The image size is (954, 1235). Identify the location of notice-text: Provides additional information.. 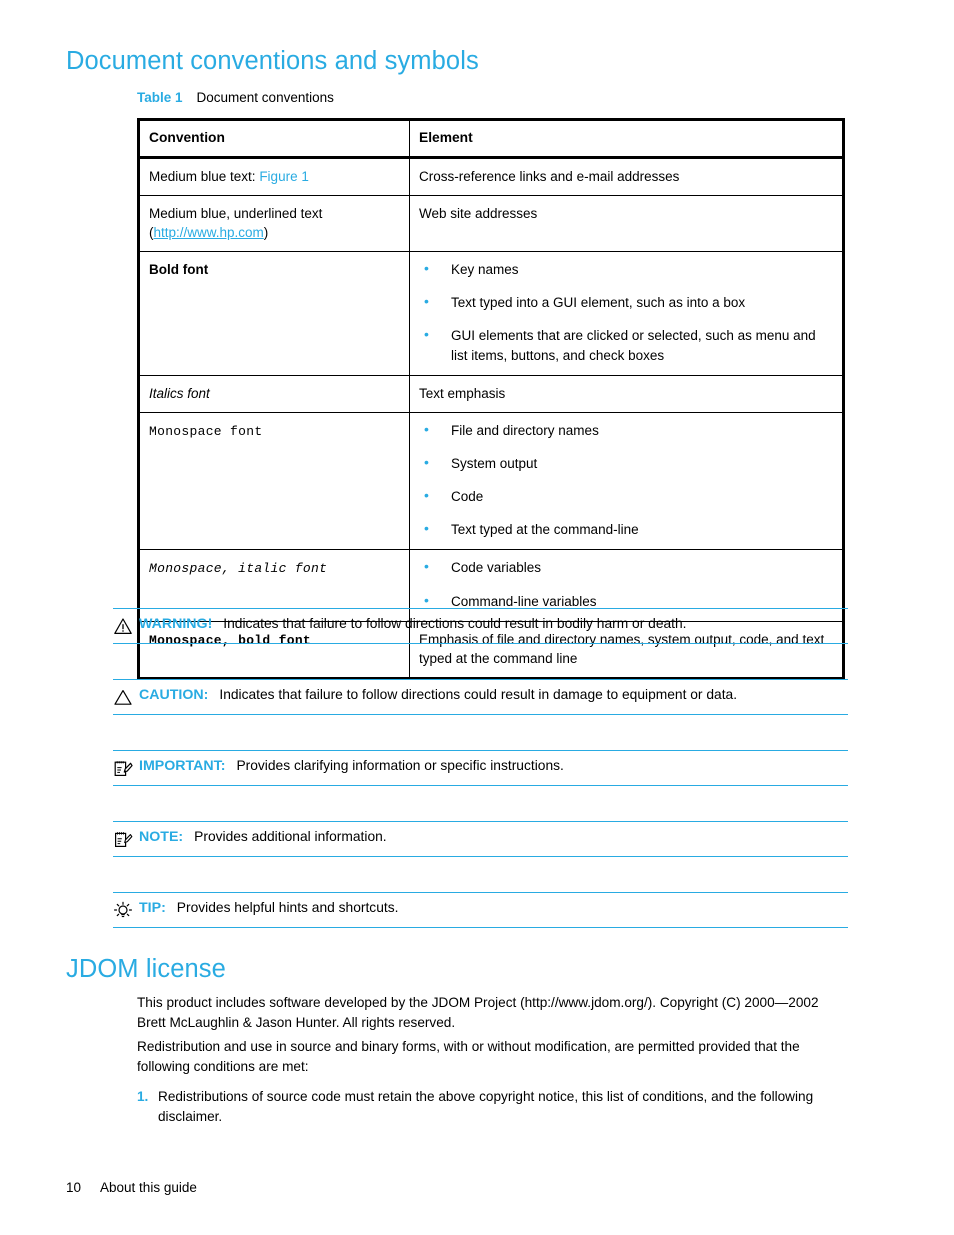
(290, 836).